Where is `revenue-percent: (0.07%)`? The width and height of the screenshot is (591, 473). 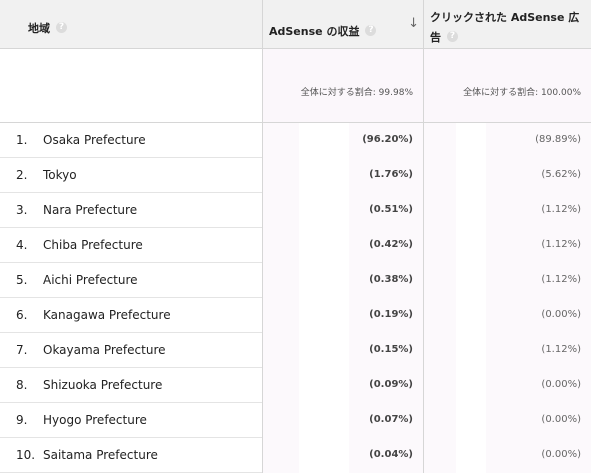 revenue-percent: (0.07%) is located at coordinates (391, 419).